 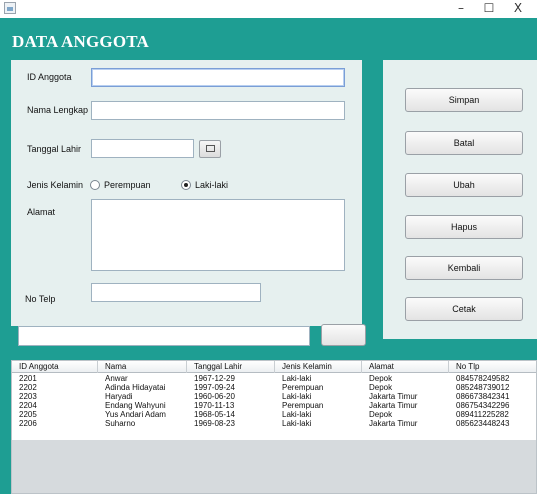 What do you see at coordinates (231, 367) in the screenshot?
I see `column-header-tanggal: Tanggal Lahir` at bounding box center [231, 367].